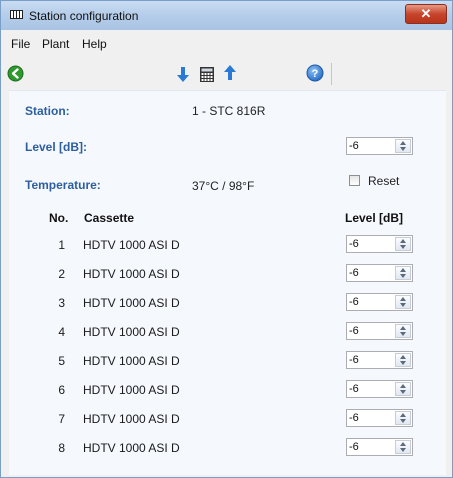 The height and width of the screenshot is (478, 453). Describe the element at coordinates (61, 332) in the screenshot. I see `row-number: 4` at that location.